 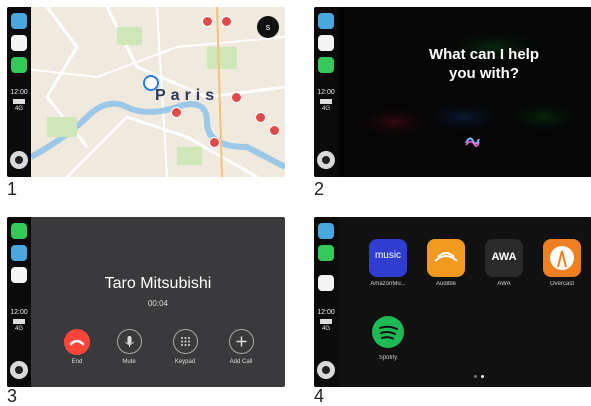 I want to click on keypad-icon, so click(x=185, y=341).